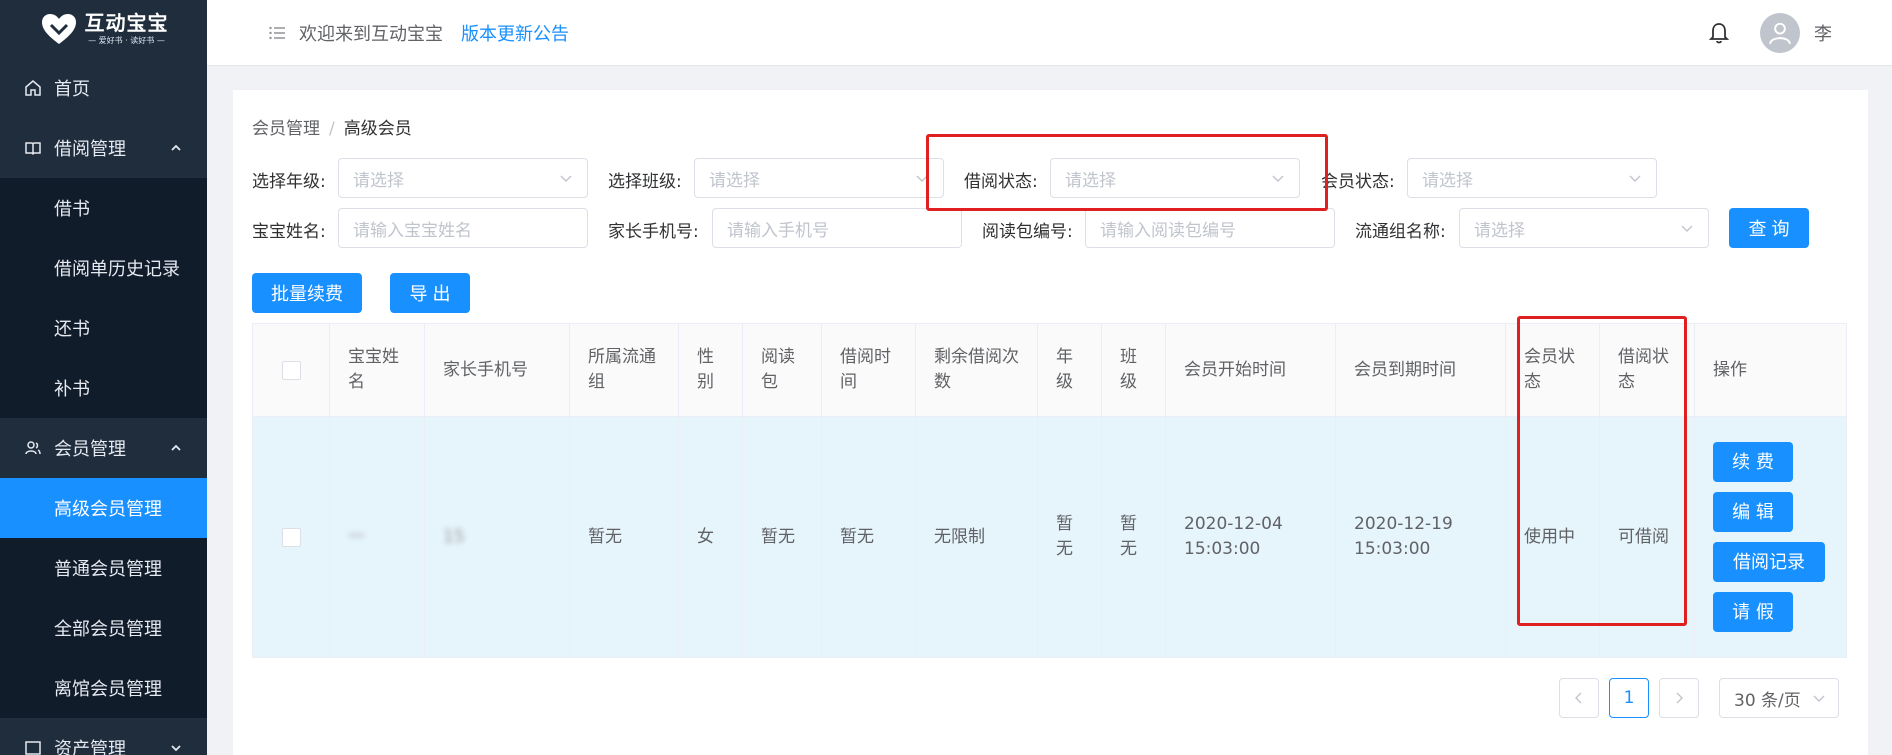 This screenshot has height=755, width=1892. I want to click on class-select: 请选择, so click(819, 178).